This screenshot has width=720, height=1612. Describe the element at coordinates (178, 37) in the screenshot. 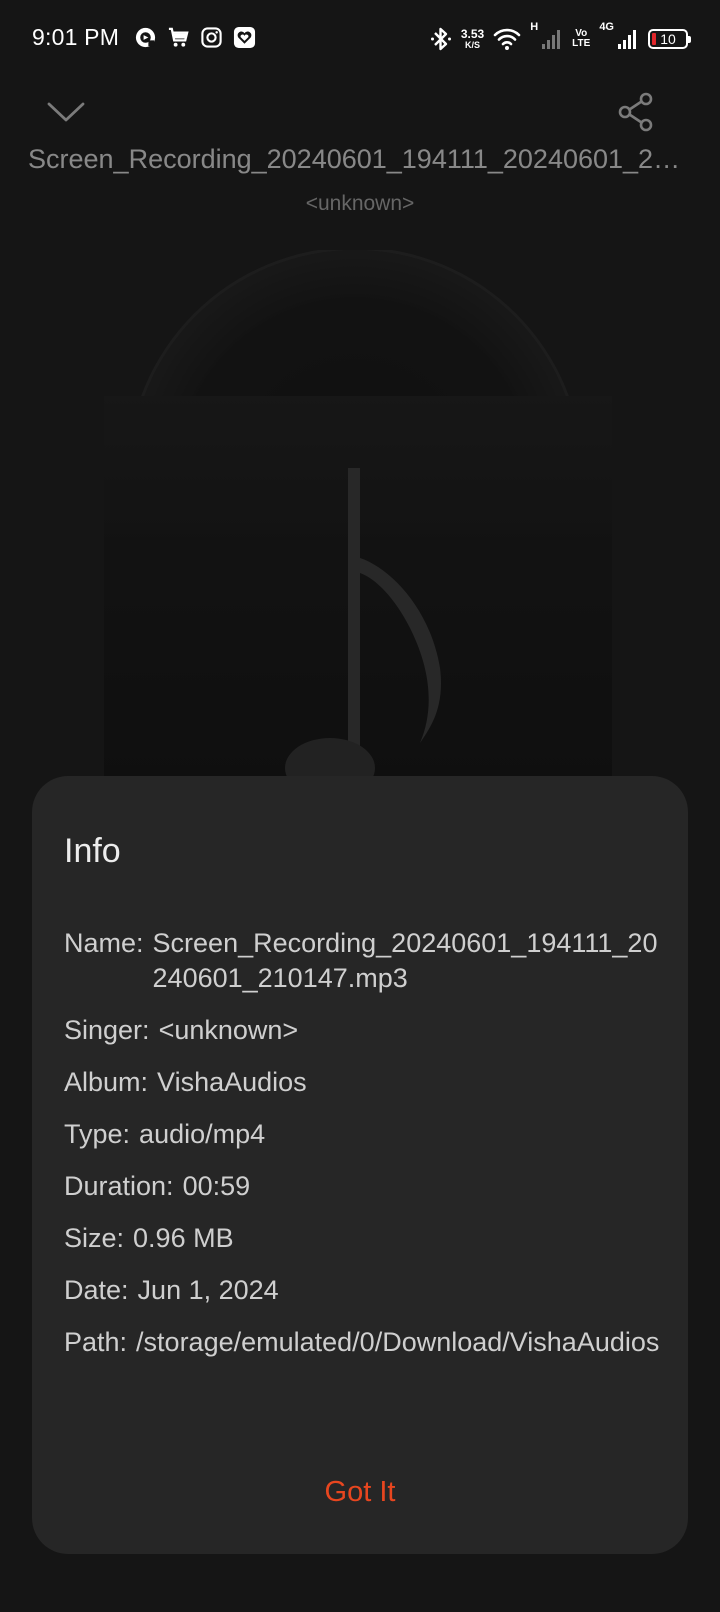

I see `shopping-cart-icon` at that location.